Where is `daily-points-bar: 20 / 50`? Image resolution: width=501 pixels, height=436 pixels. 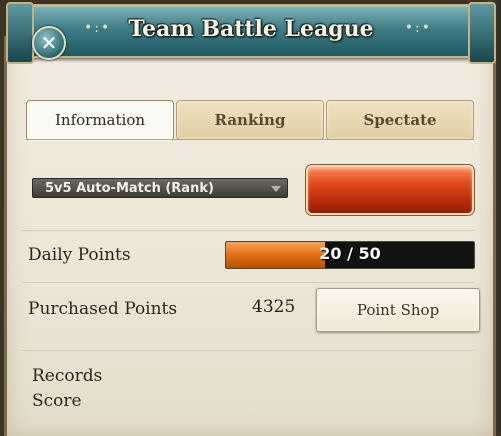 daily-points-bar: 20 / 50 is located at coordinates (350, 255).